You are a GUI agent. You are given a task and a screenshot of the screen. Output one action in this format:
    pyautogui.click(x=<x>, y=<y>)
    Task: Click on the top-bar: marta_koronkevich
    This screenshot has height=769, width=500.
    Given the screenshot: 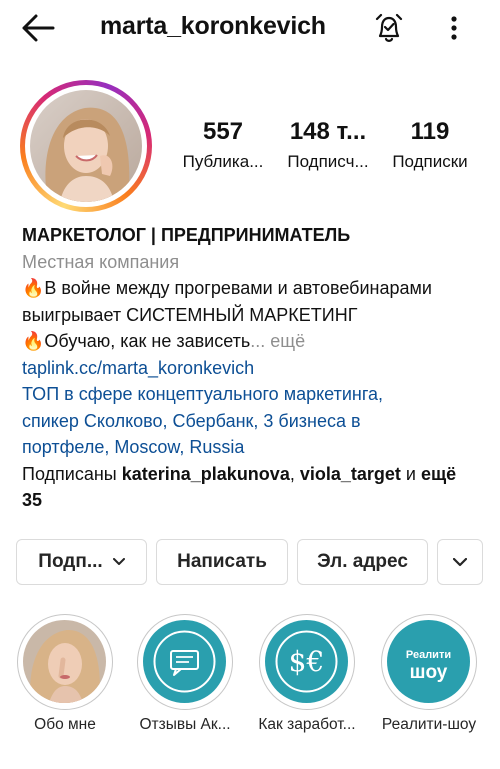 What is the action you would take?
    pyautogui.click(x=250, y=28)
    